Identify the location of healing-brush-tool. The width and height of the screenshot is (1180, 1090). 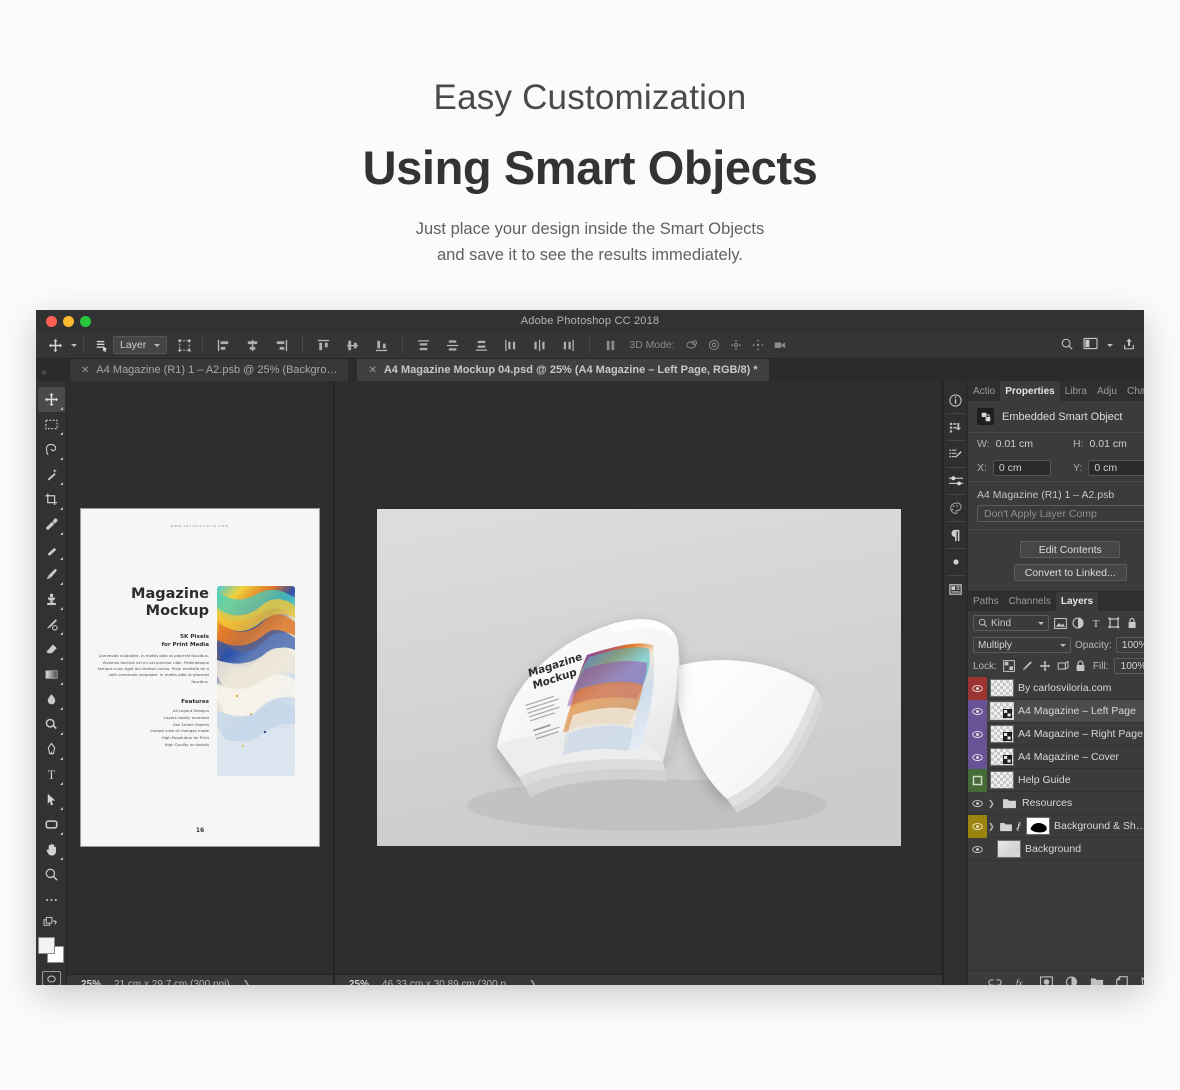
(51, 549).